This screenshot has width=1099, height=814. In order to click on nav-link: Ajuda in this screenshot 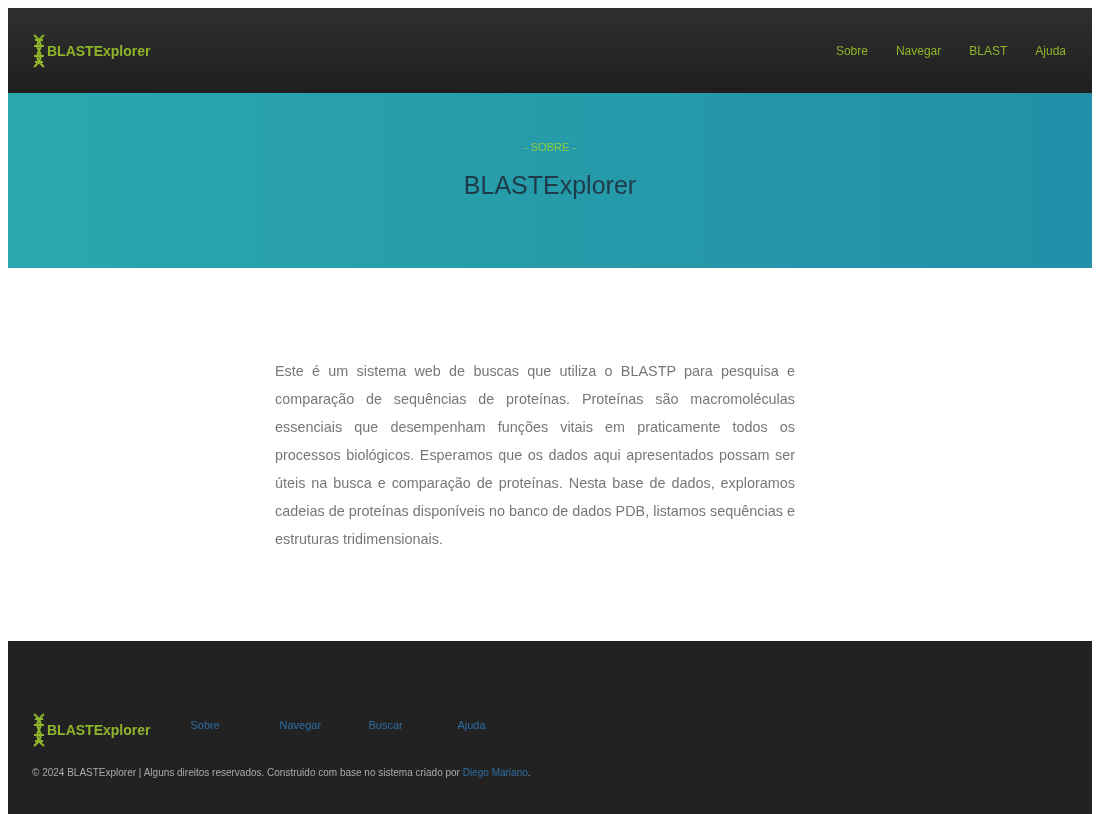, I will do `click(1050, 50)`.